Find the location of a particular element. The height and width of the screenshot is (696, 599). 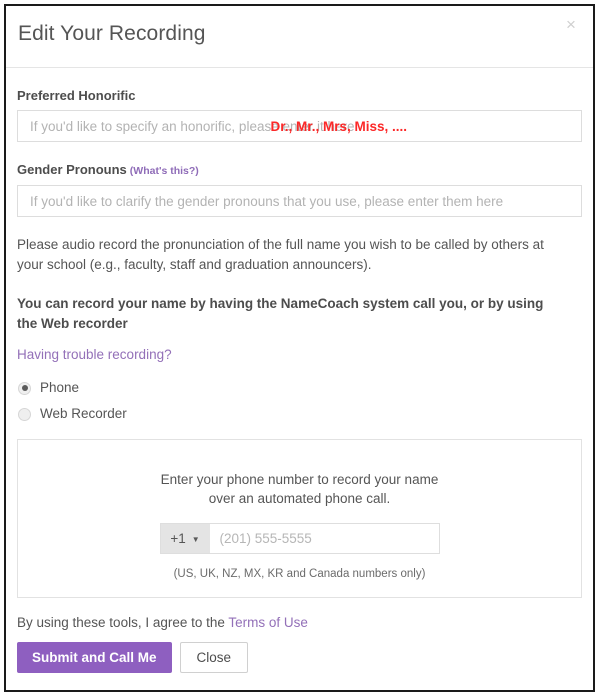

pronouns-input is located at coordinates (299, 201).